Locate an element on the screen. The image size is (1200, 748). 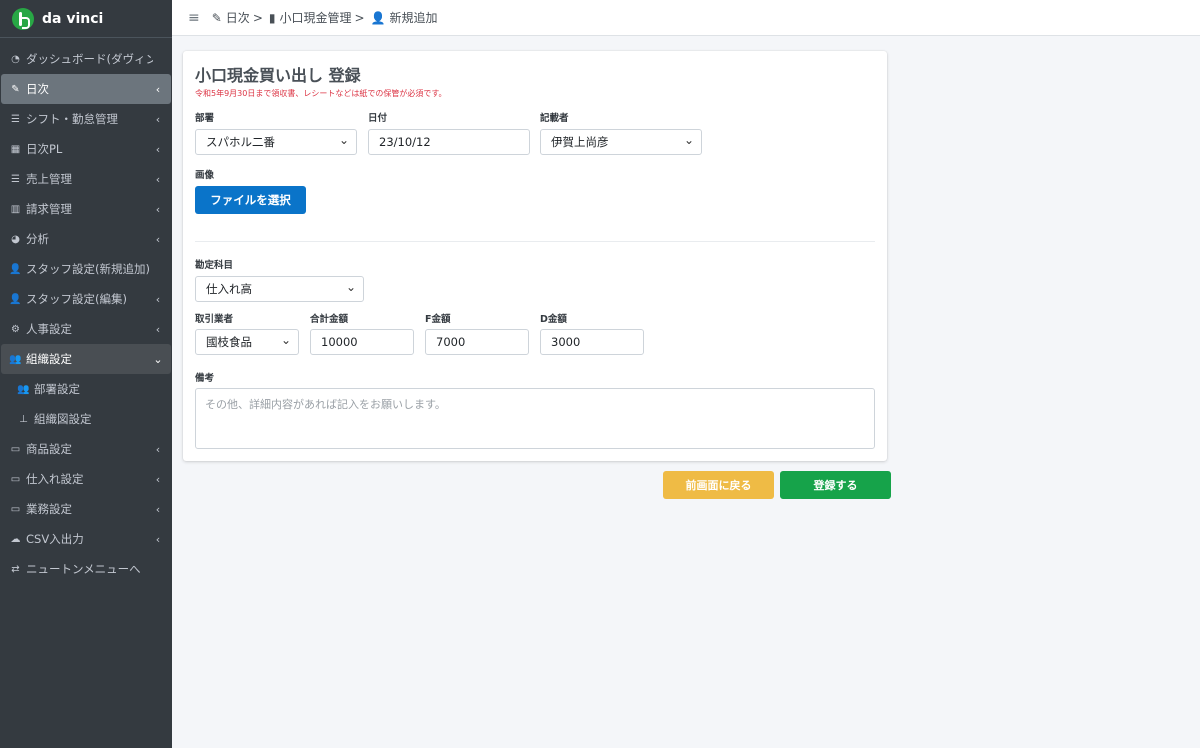
breadcrumb-item-petty-cash: 小口現金管理 is located at coordinates (315, 17).